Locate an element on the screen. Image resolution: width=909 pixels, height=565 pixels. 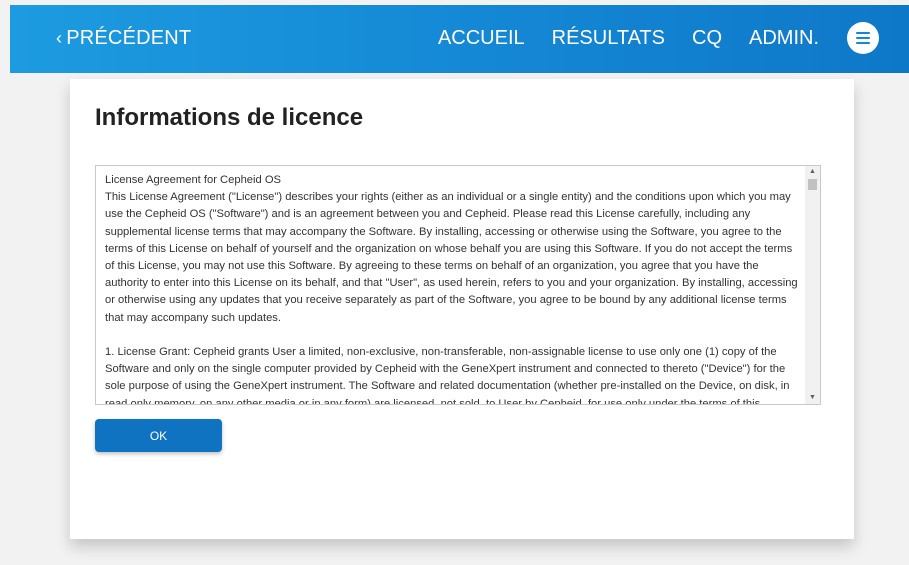
scroll-down-arrow-icon: ▼ is located at coordinates (812, 398).